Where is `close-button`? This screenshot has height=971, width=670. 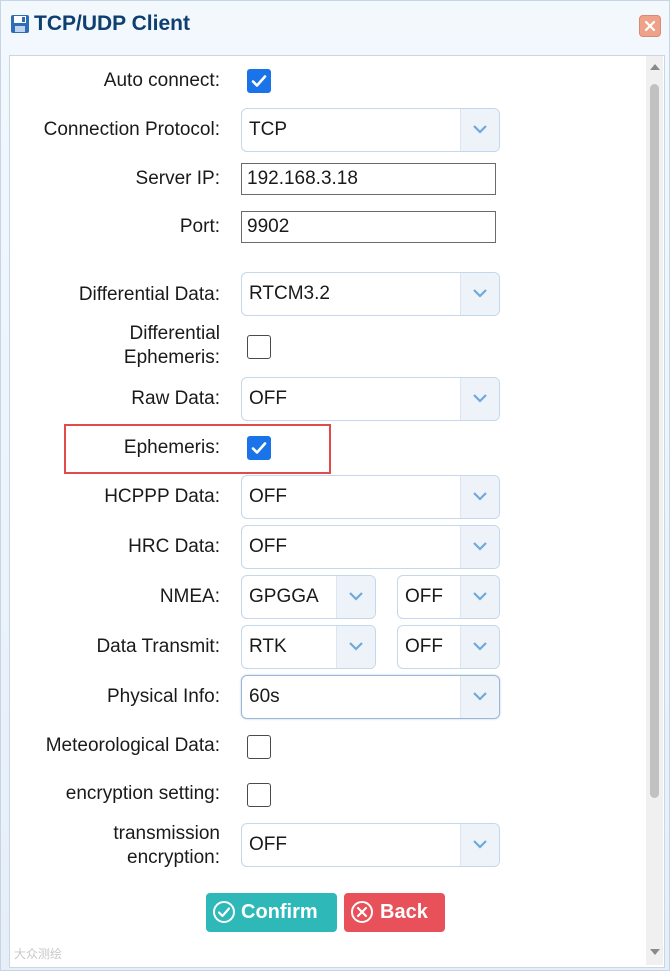 close-button is located at coordinates (650, 26).